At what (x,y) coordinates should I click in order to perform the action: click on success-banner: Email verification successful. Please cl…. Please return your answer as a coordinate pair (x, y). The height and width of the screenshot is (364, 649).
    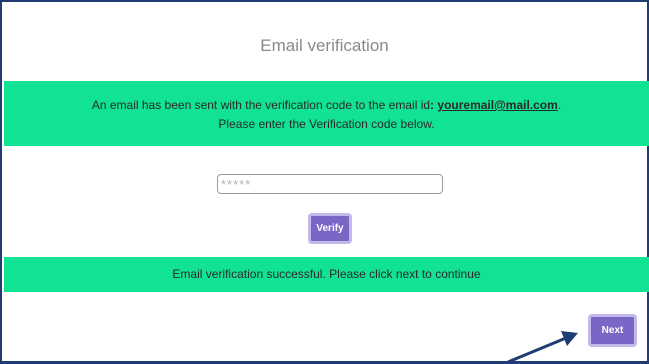
    Looking at the image, I should click on (326, 274).